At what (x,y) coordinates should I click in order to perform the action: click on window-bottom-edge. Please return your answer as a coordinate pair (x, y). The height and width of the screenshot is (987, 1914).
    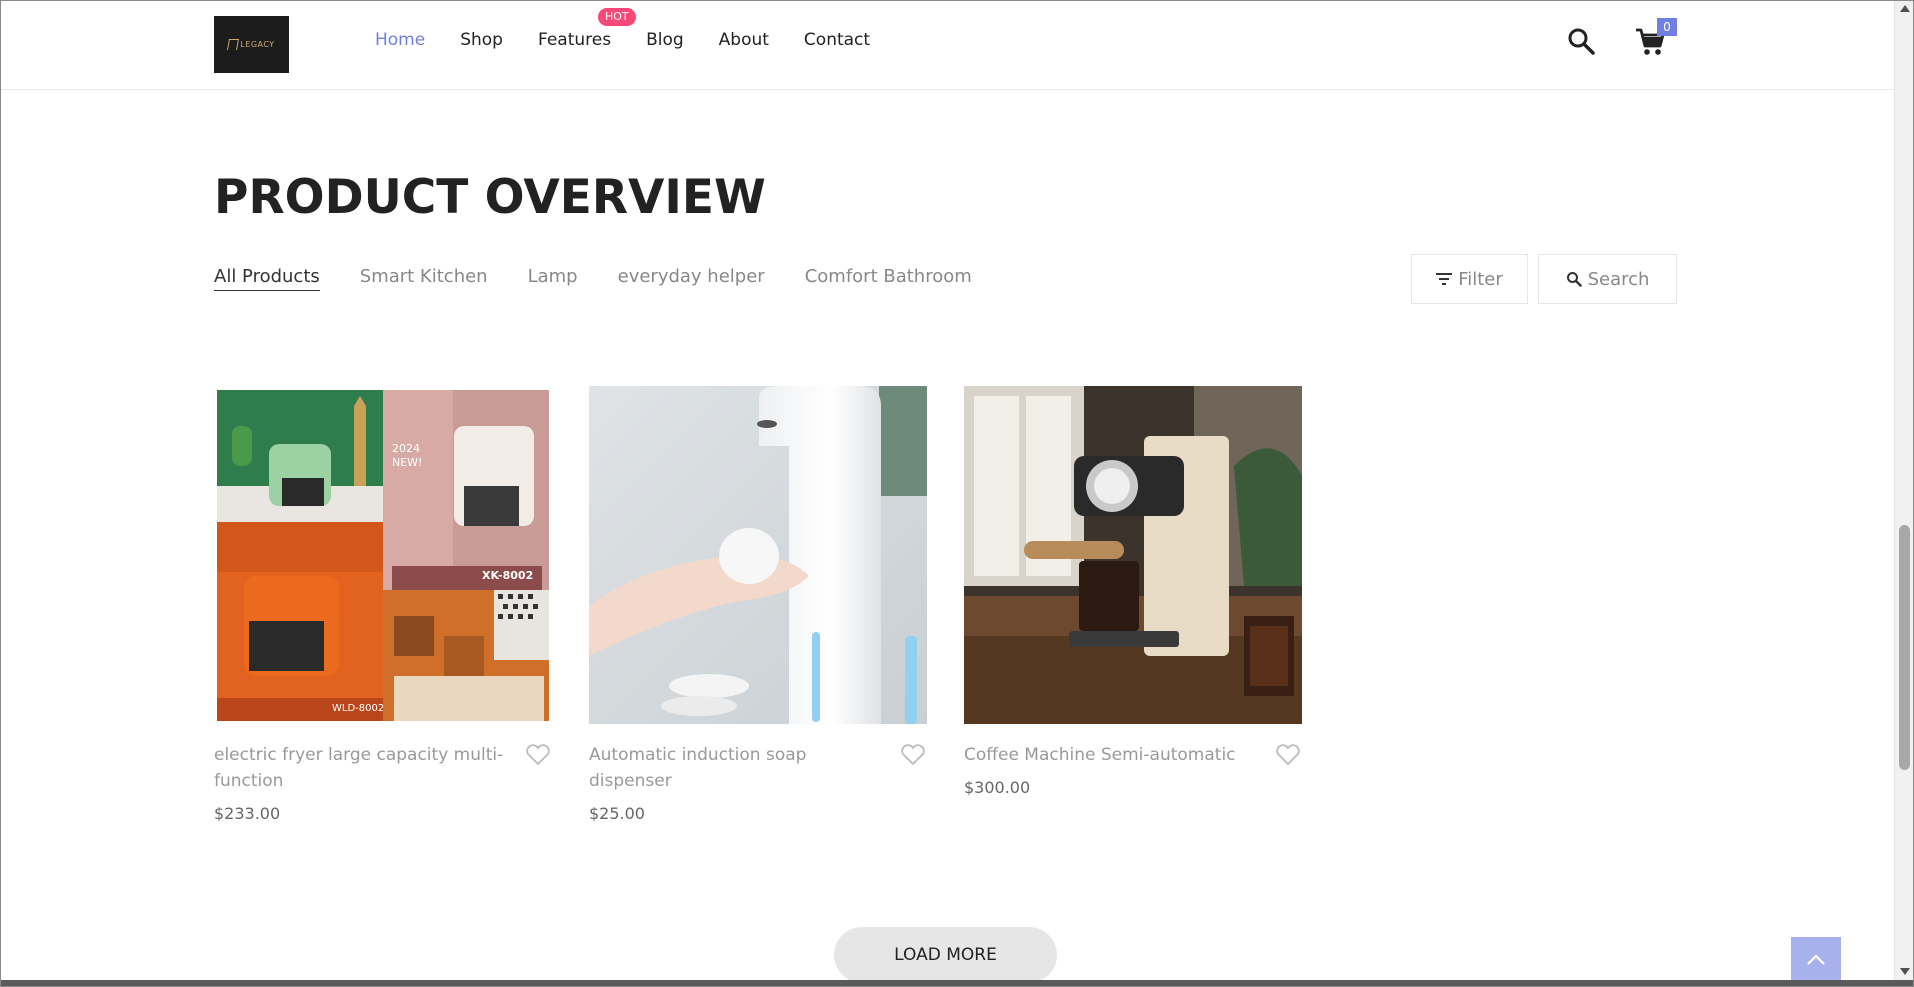
    Looking at the image, I should click on (957, 983).